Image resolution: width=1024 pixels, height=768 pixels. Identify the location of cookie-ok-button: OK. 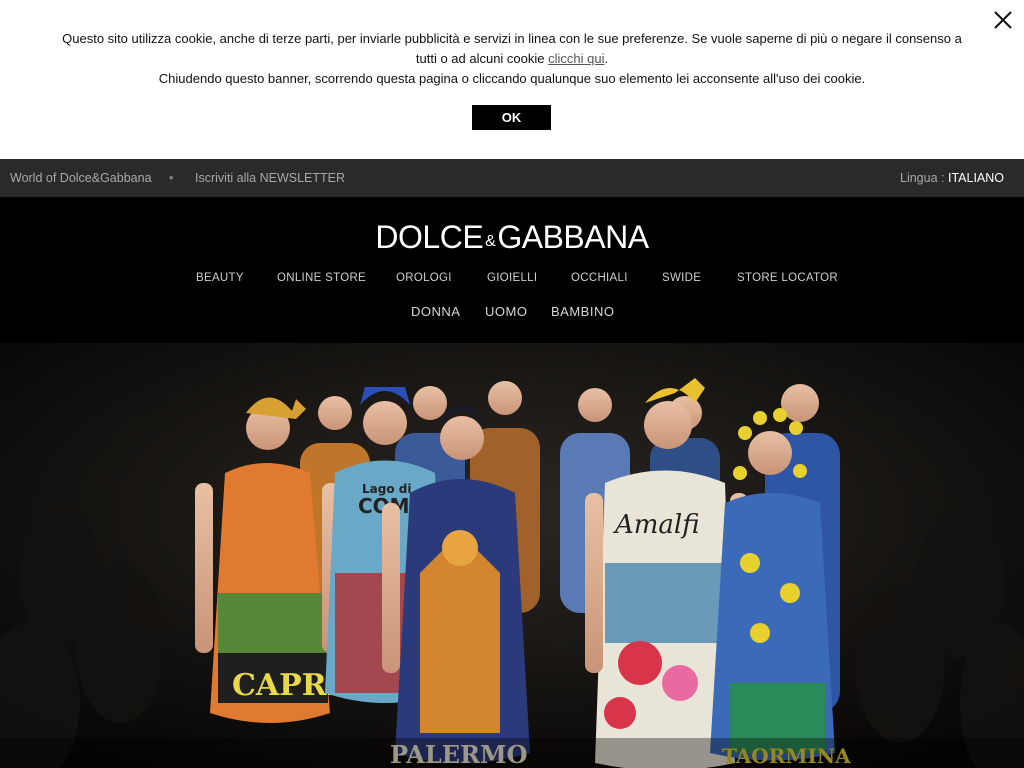
(511, 117).